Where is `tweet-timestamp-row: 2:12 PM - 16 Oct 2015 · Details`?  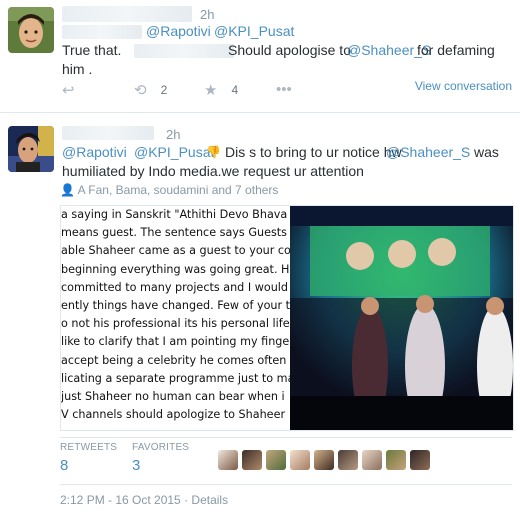 tweet-timestamp-row: 2:12 PM - 16 Oct 2015 · Details is located at coordinates (144, 500).